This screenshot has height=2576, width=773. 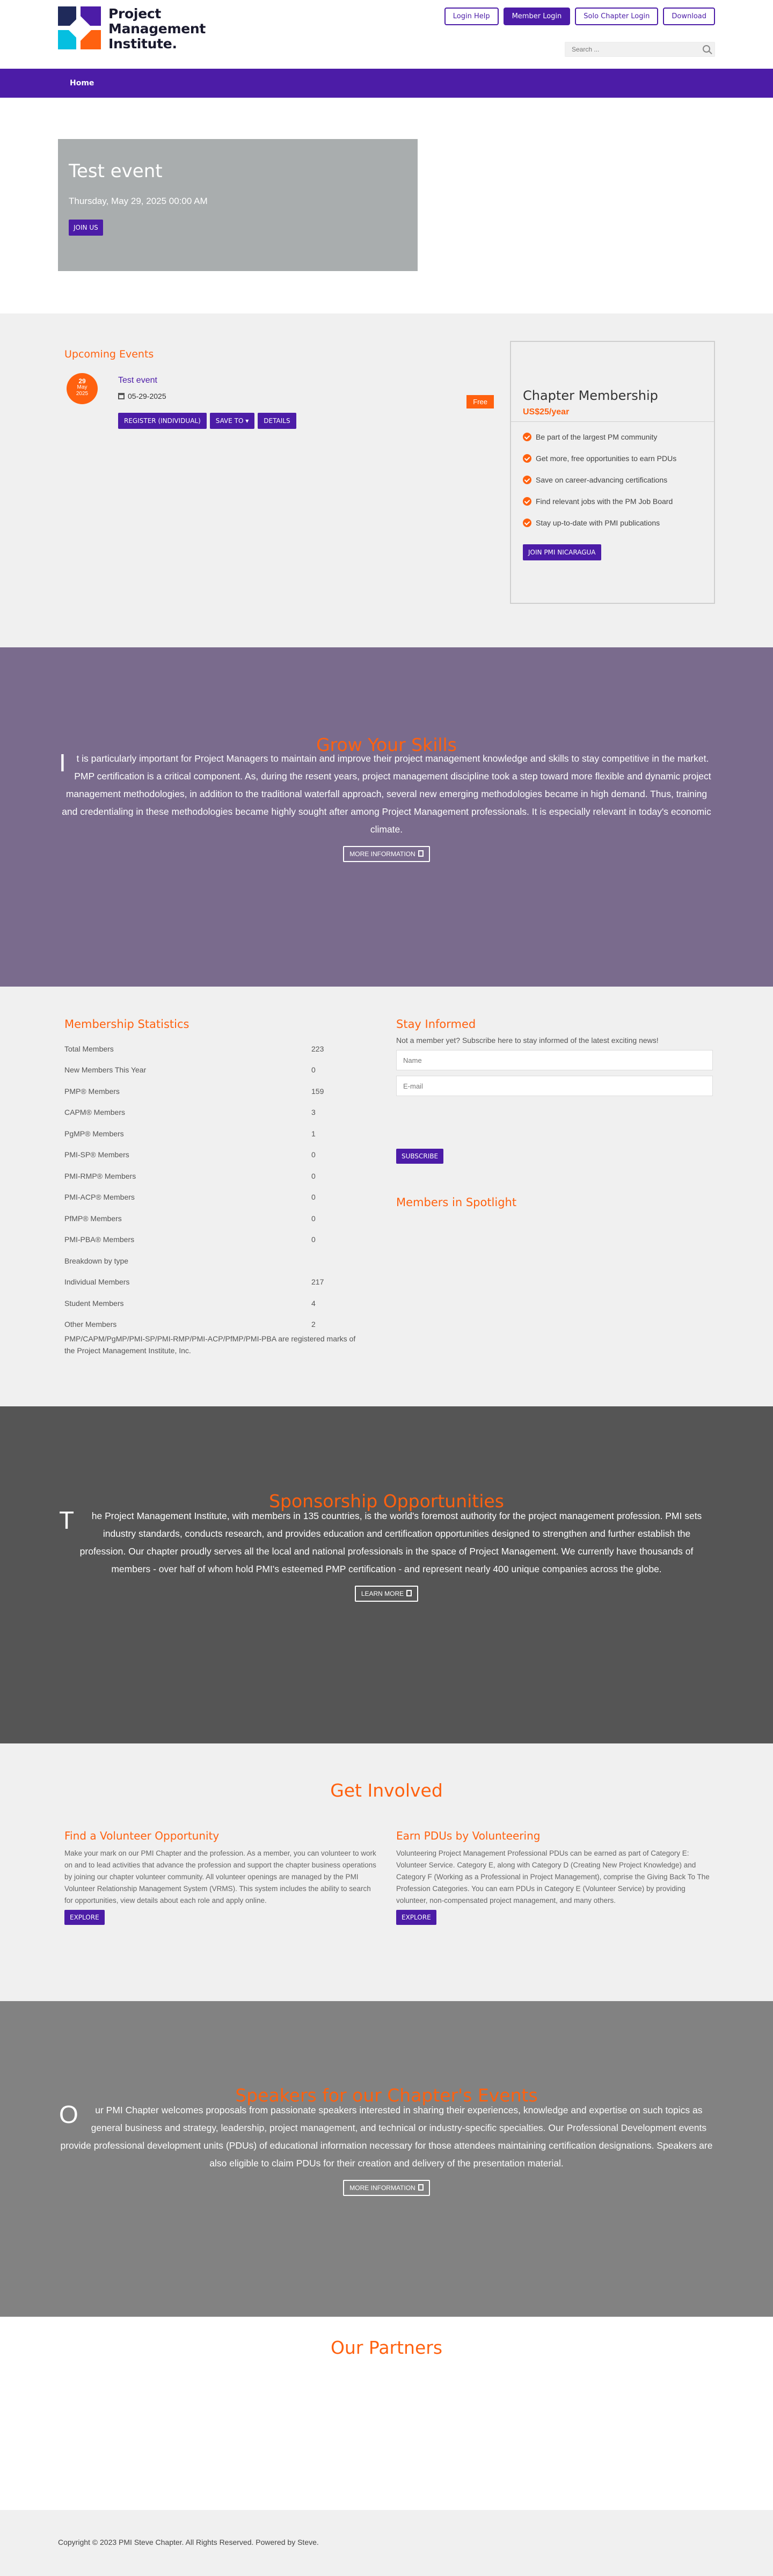 What do you see at coordinates (214, 1261) in the screenshot?
I see `stats-row: Breakdown by type` at bounding box center [214, 1261].